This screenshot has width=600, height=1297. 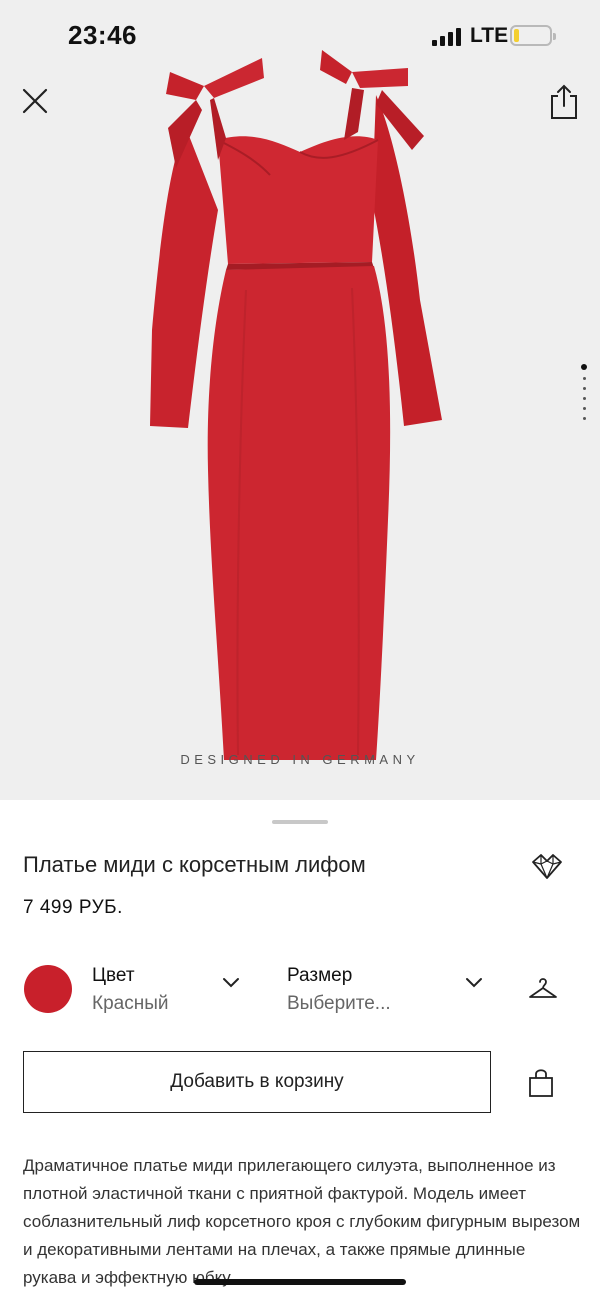 What do you see at coordinates (541, 1083) in the screenshot?
I see `shopping-bag-icon` at bounding box center [541, 1083].